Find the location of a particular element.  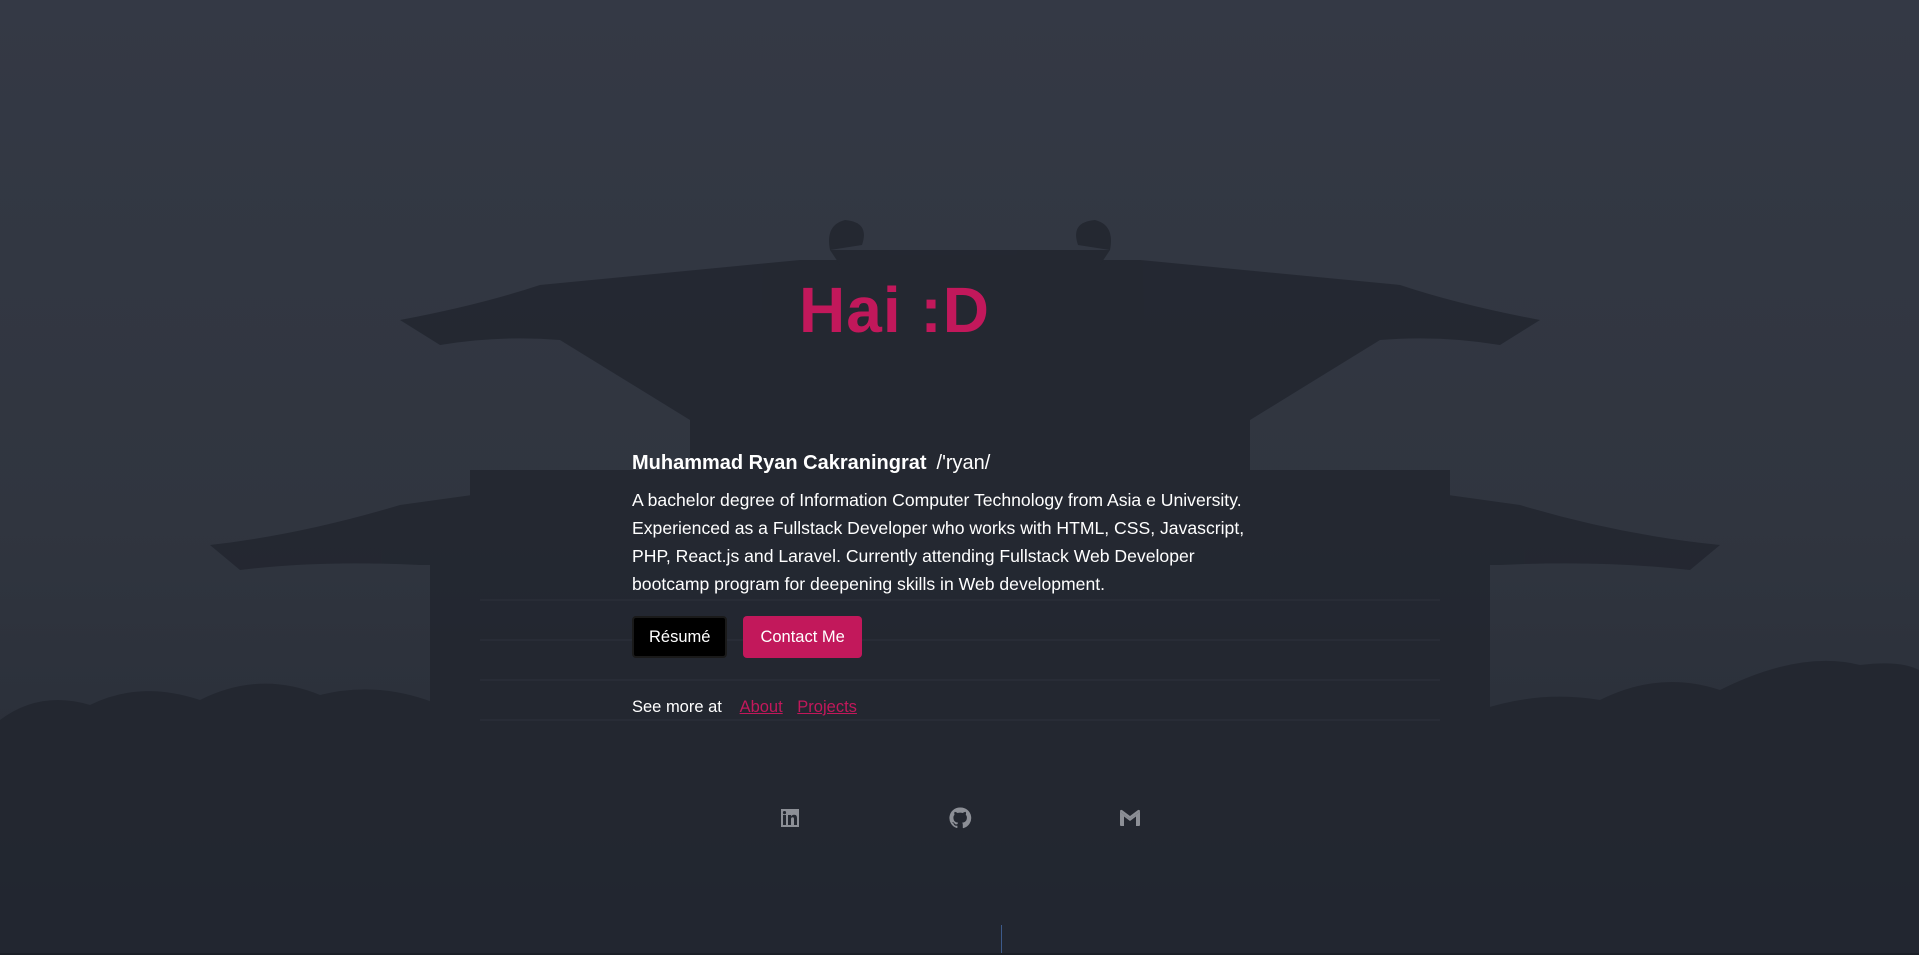

linkedin-link is located at coordinates (790, 818).